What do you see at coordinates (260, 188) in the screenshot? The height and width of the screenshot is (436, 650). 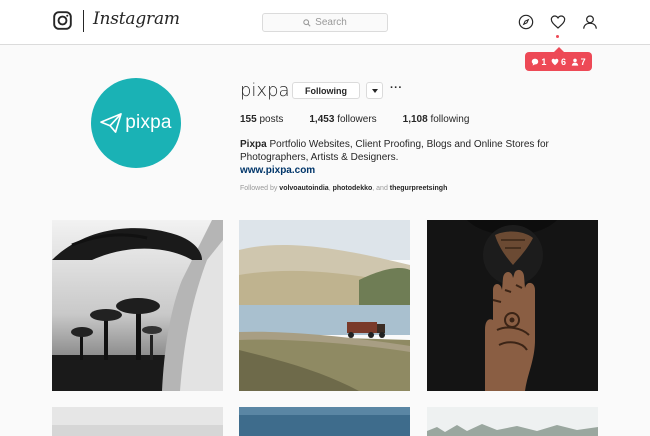 I see `followed-by-prefix: Followed by` at bounding box center [260, 188].